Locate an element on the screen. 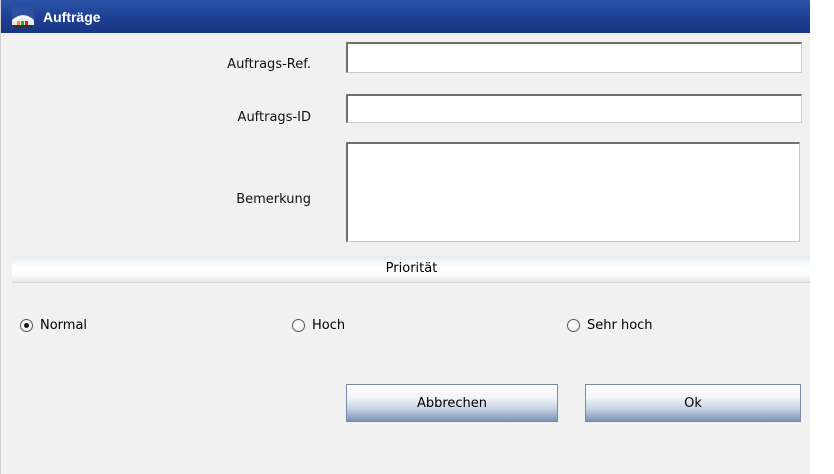  priority-section-header: Priorität is located at coordinates (411, 269).